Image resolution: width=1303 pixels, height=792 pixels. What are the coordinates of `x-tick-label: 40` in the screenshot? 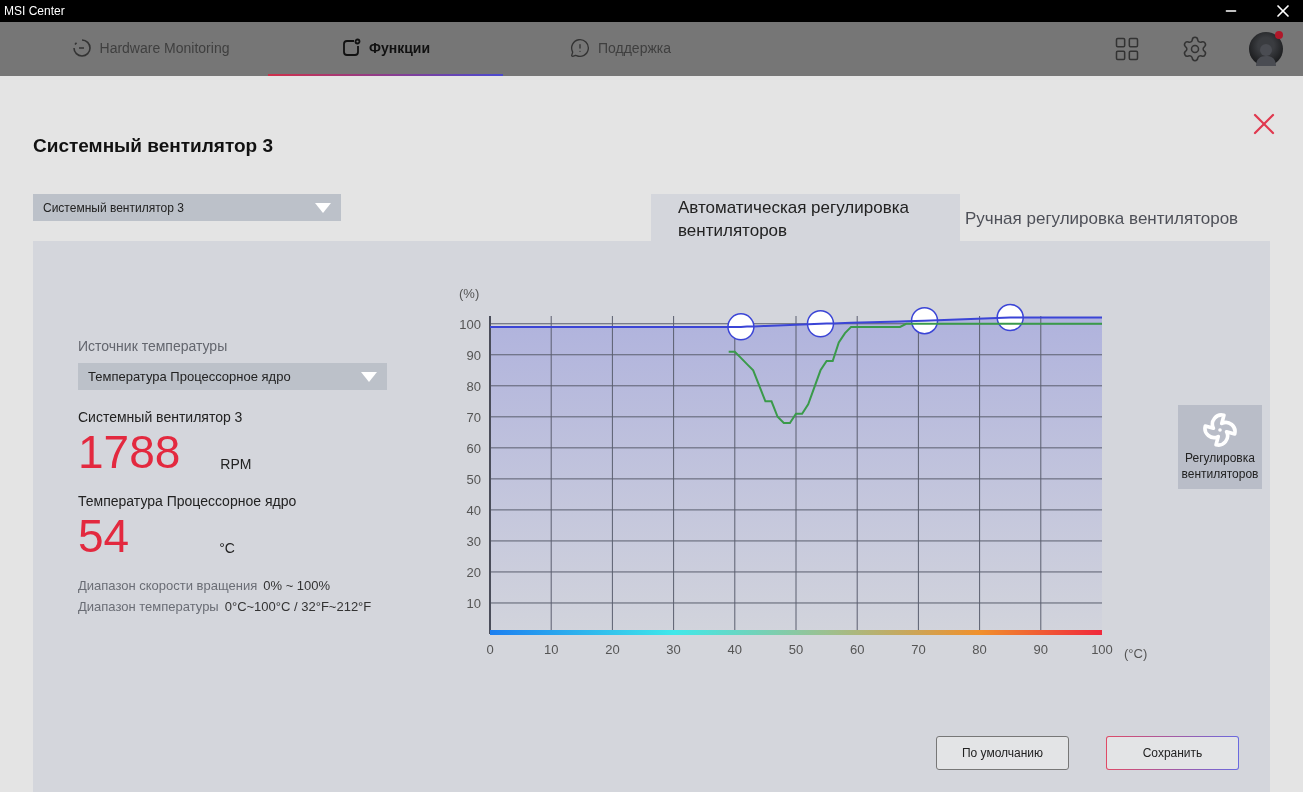 It's located at (735, 649).